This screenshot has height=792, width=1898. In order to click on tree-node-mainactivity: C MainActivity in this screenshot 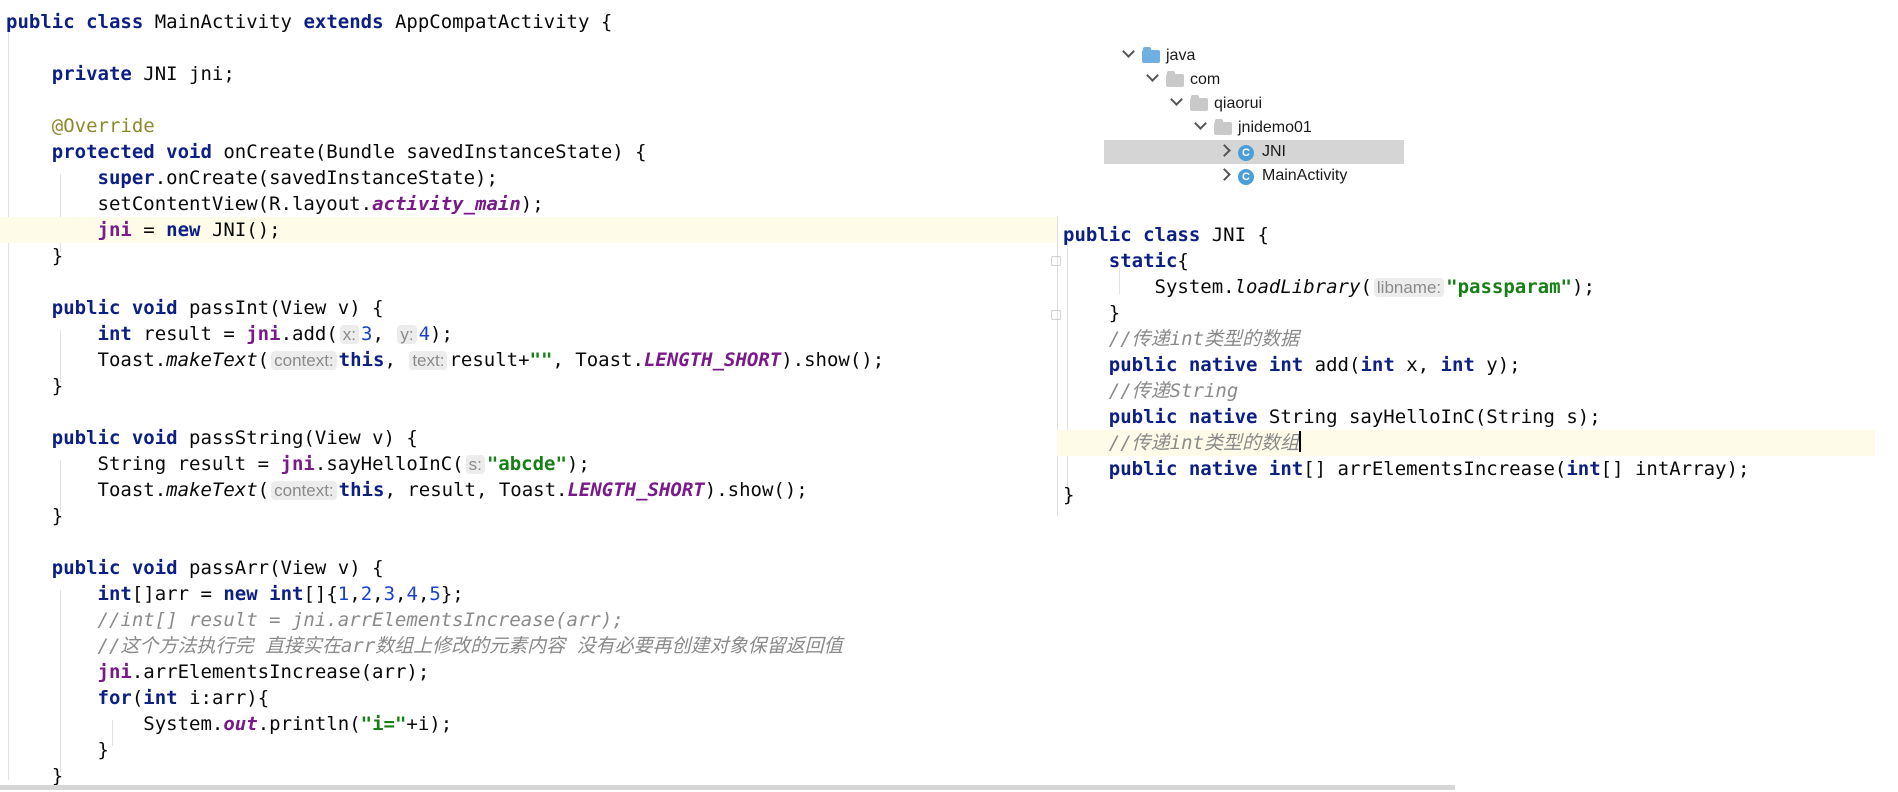, I will do `click(1254, 176)`.